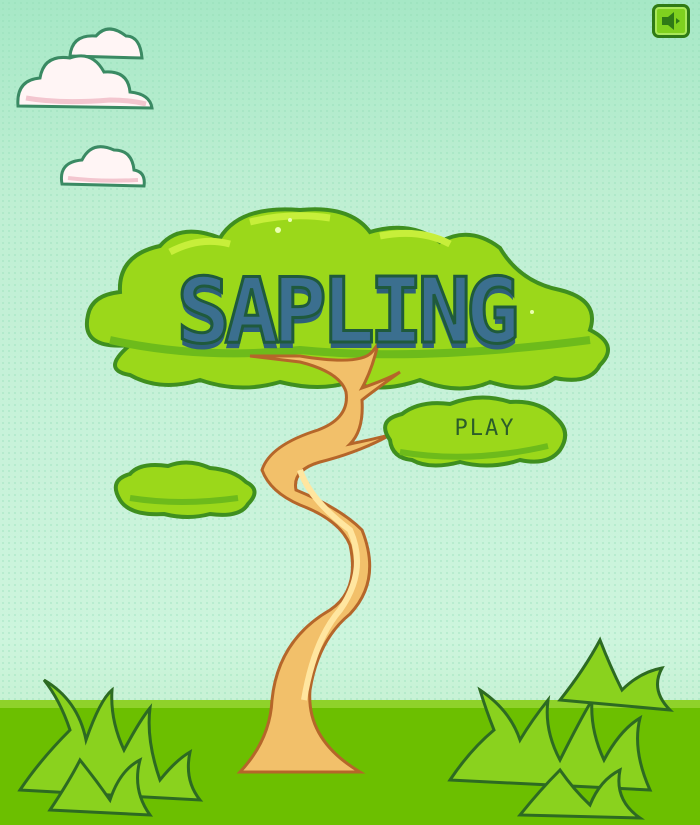 The height and width of the screenshot is (825, 700). I want to click on play-button: PLAY, so click(485, 428).